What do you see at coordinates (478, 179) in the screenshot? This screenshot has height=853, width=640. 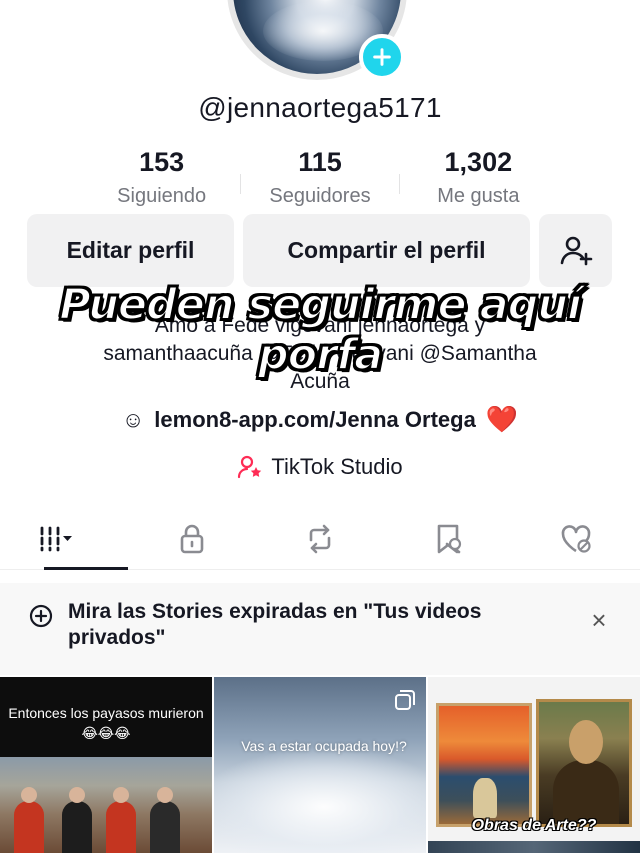 I see `stat-likes: 1,302 Me gusta` at bounding box center [478, 179].